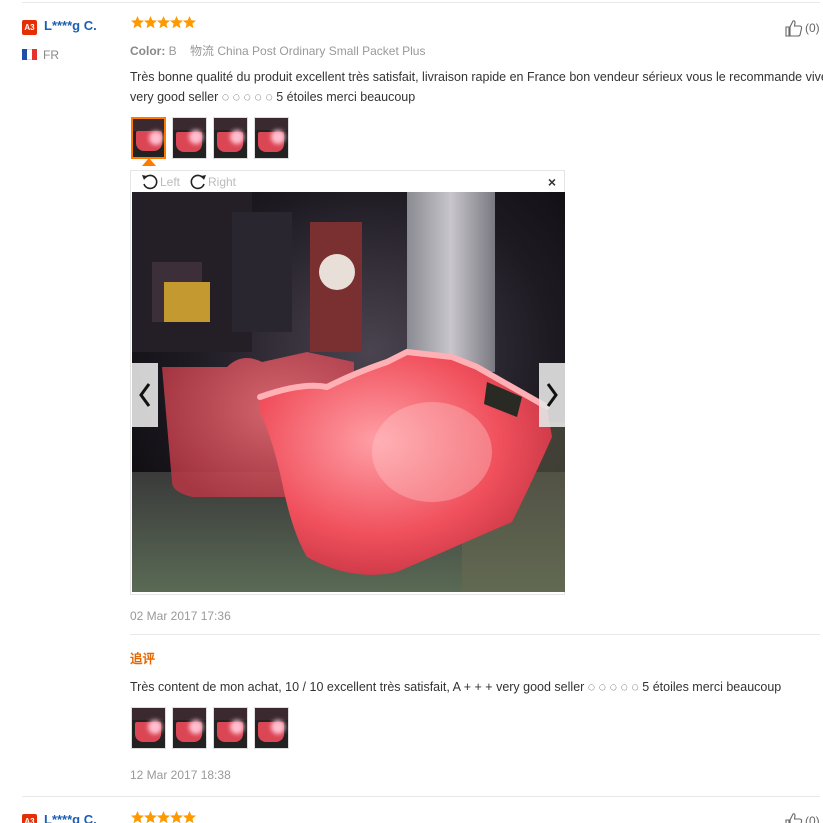 This screenshot has width=823, height=823. Describe the element at coordinates (143, 659) in the screenshot. I see `followup-label: 追评` at that location.